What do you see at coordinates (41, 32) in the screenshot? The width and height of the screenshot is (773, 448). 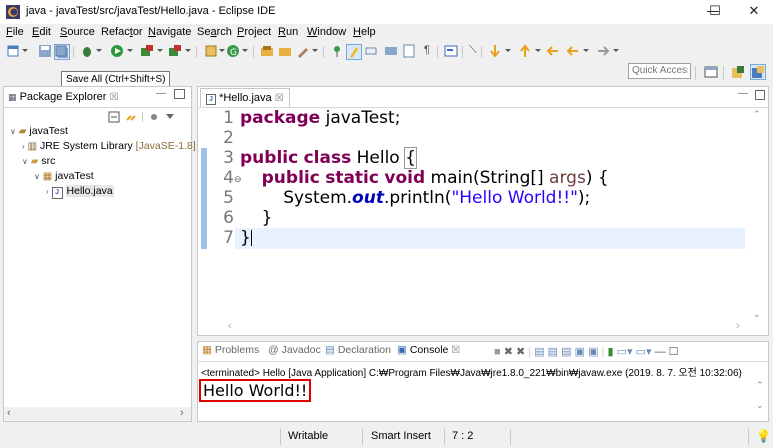 I see `menu-edit: Edit` at bounding box center [41, 32].